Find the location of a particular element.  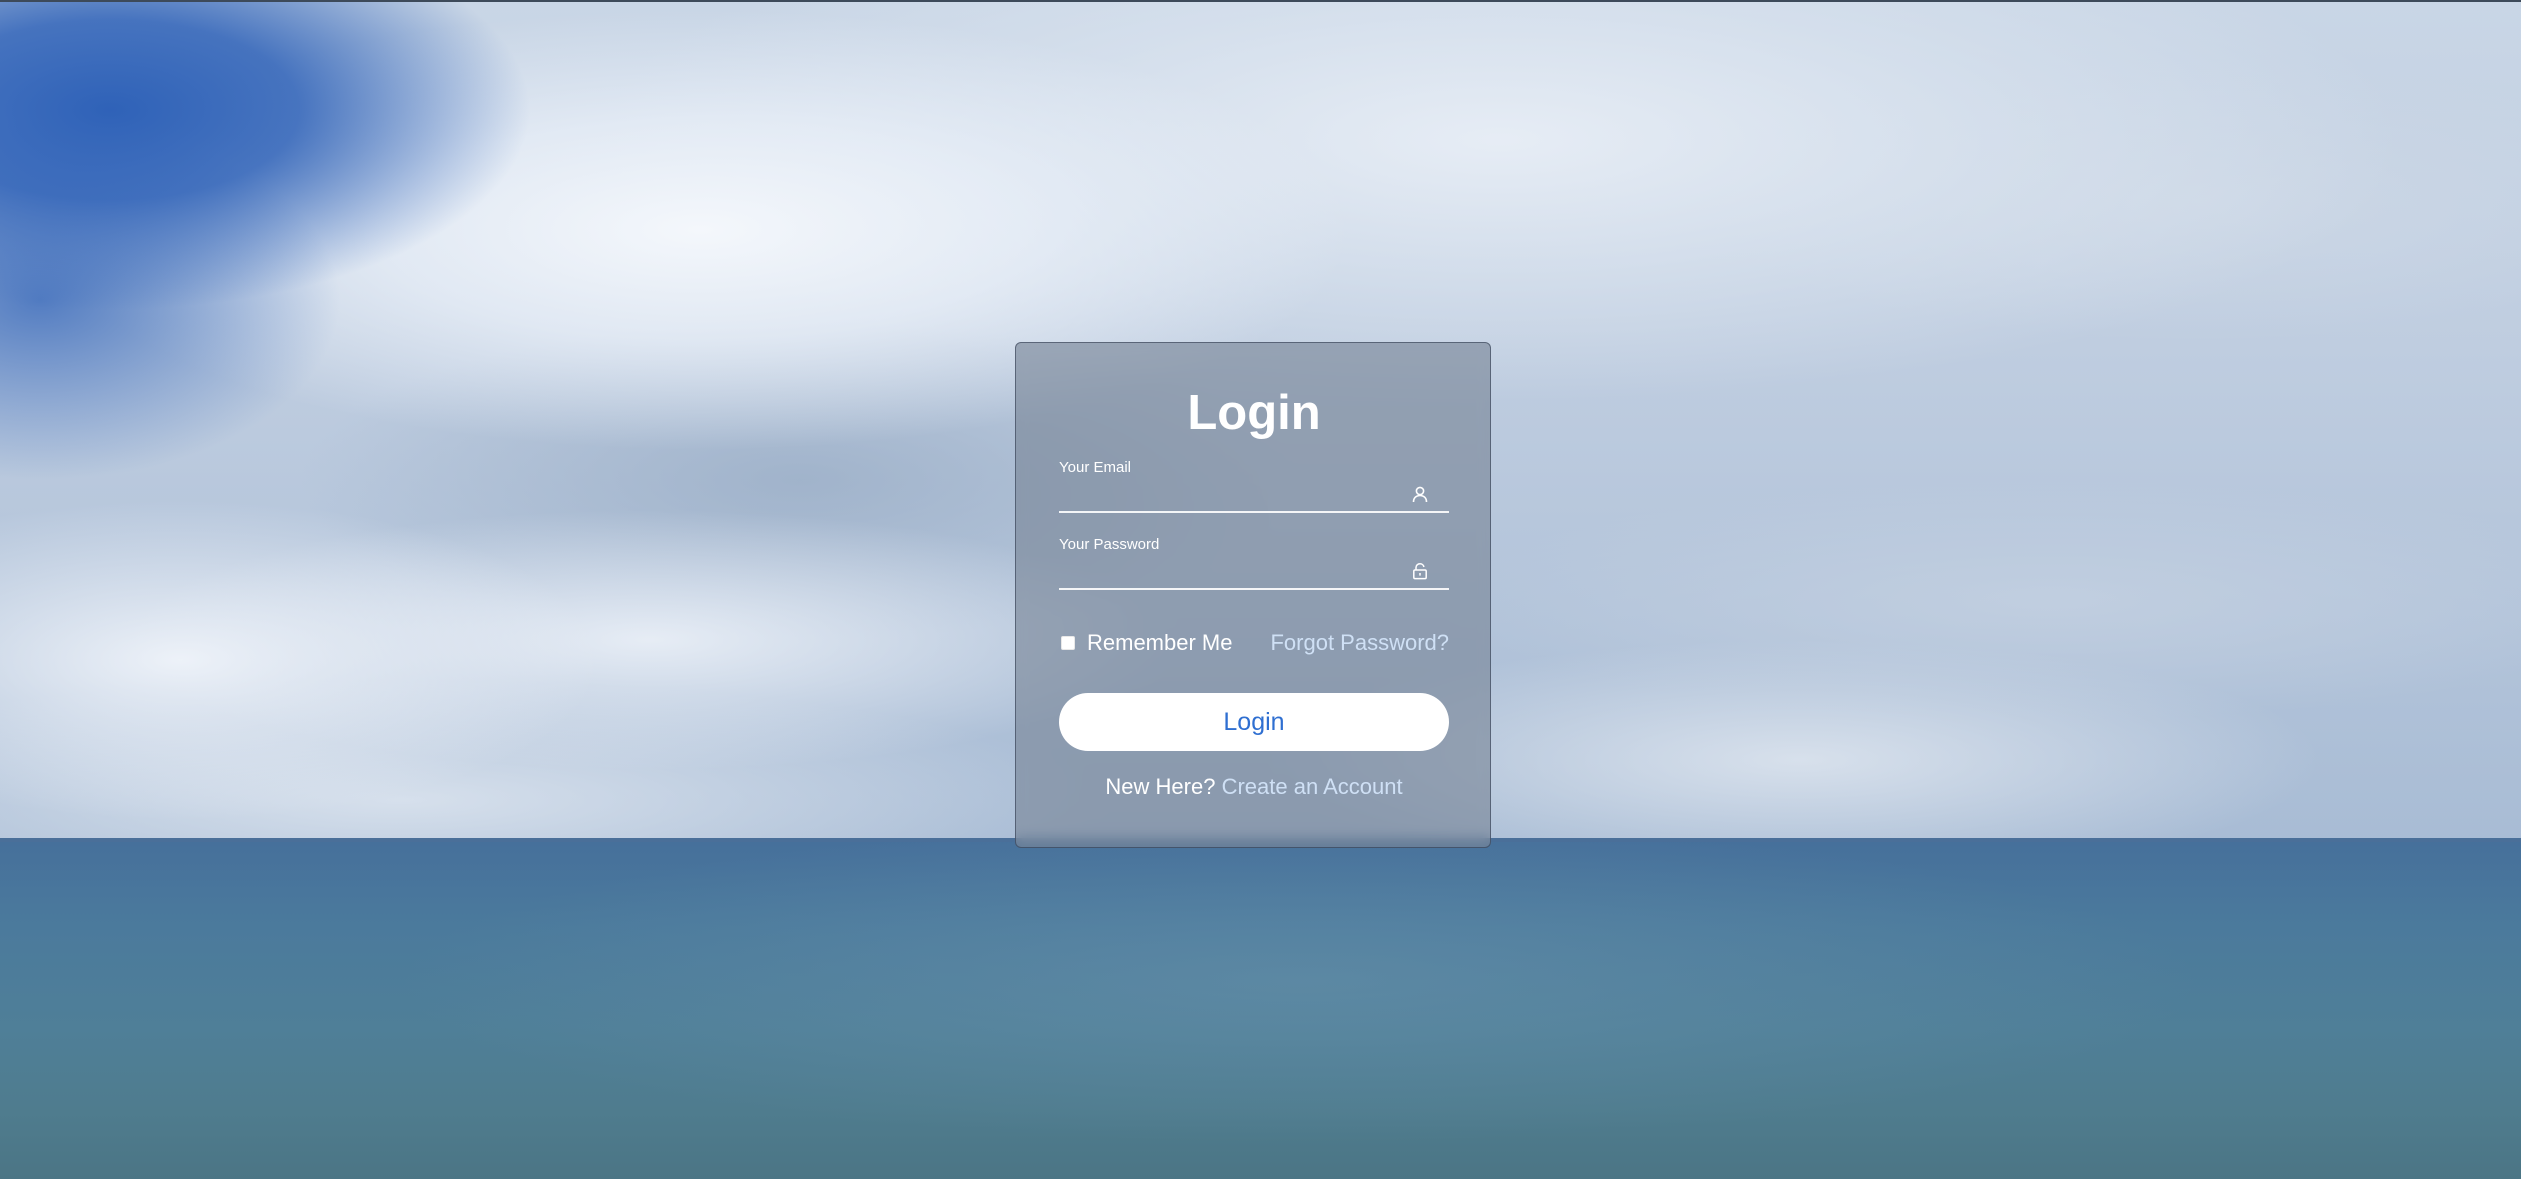

remember-me-checkbox is located at coordinates (1068, 643).